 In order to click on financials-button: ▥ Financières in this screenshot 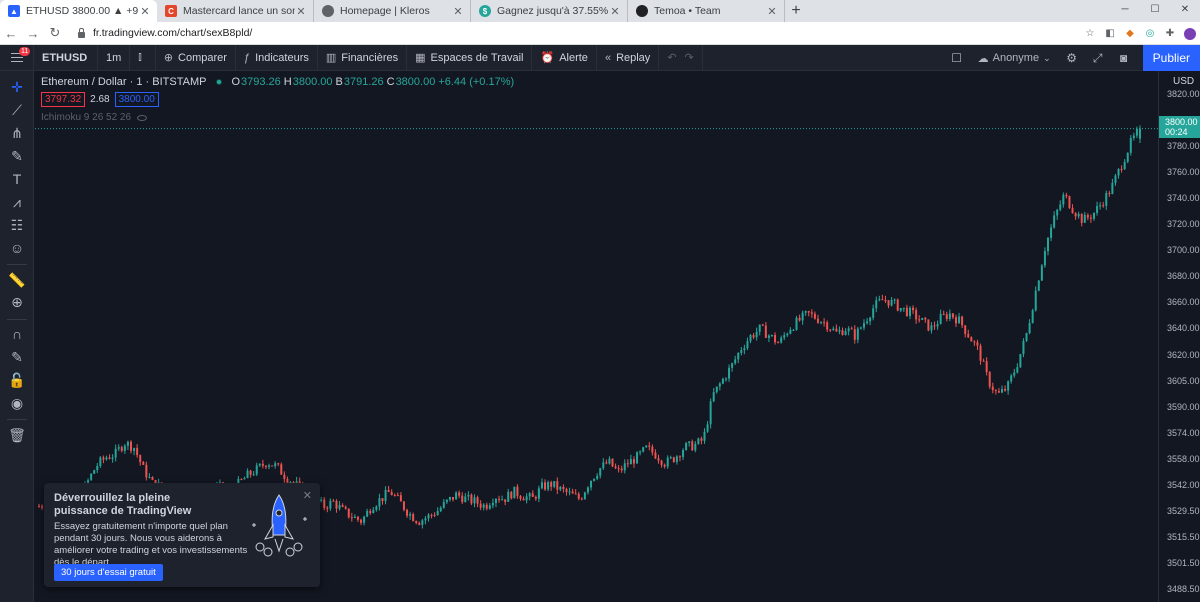, I will do `click(363, 57)`.